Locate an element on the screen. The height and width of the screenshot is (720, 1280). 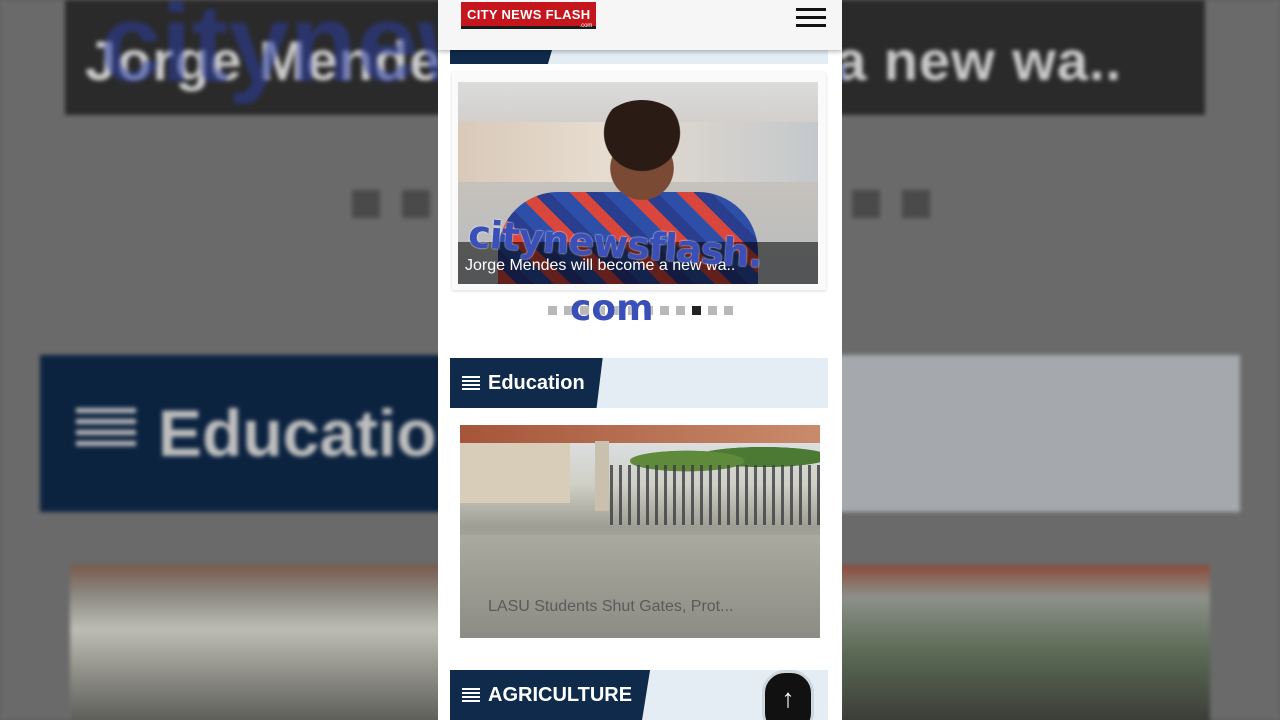
top-navbar: CITY NEWS FLASH .com is located at coordinates (640, 25).